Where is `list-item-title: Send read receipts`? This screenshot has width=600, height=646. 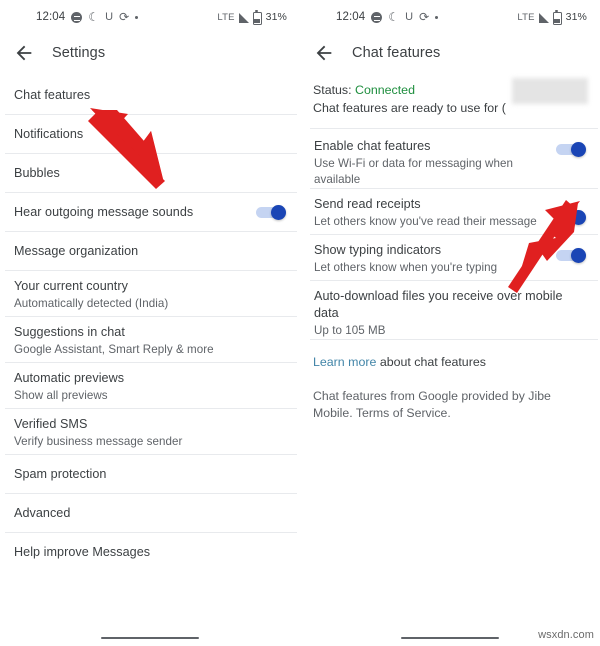 list-item-title: Send read receipts is located at coordinates (367, 203).